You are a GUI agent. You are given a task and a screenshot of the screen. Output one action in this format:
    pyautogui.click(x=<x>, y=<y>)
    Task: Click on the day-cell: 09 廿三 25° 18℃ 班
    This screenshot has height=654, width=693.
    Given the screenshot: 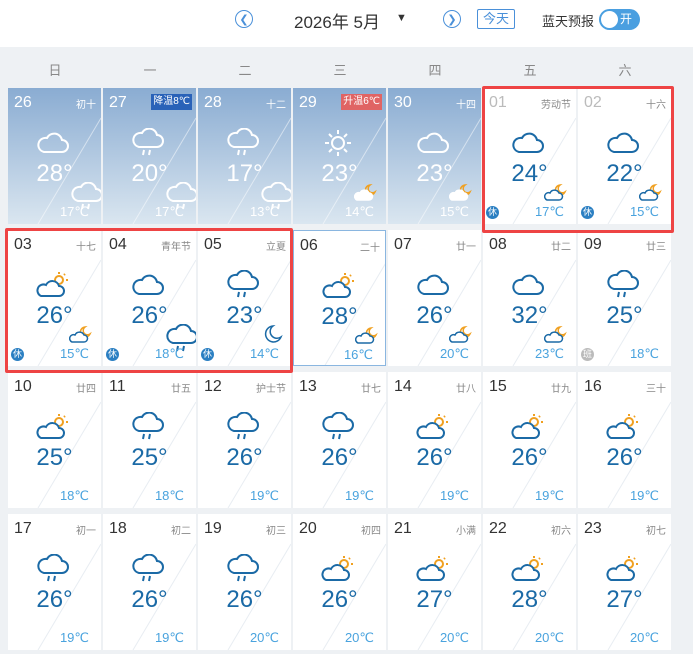 What is the action you would take?
    pyautogui.click(x=624, y=298)
    